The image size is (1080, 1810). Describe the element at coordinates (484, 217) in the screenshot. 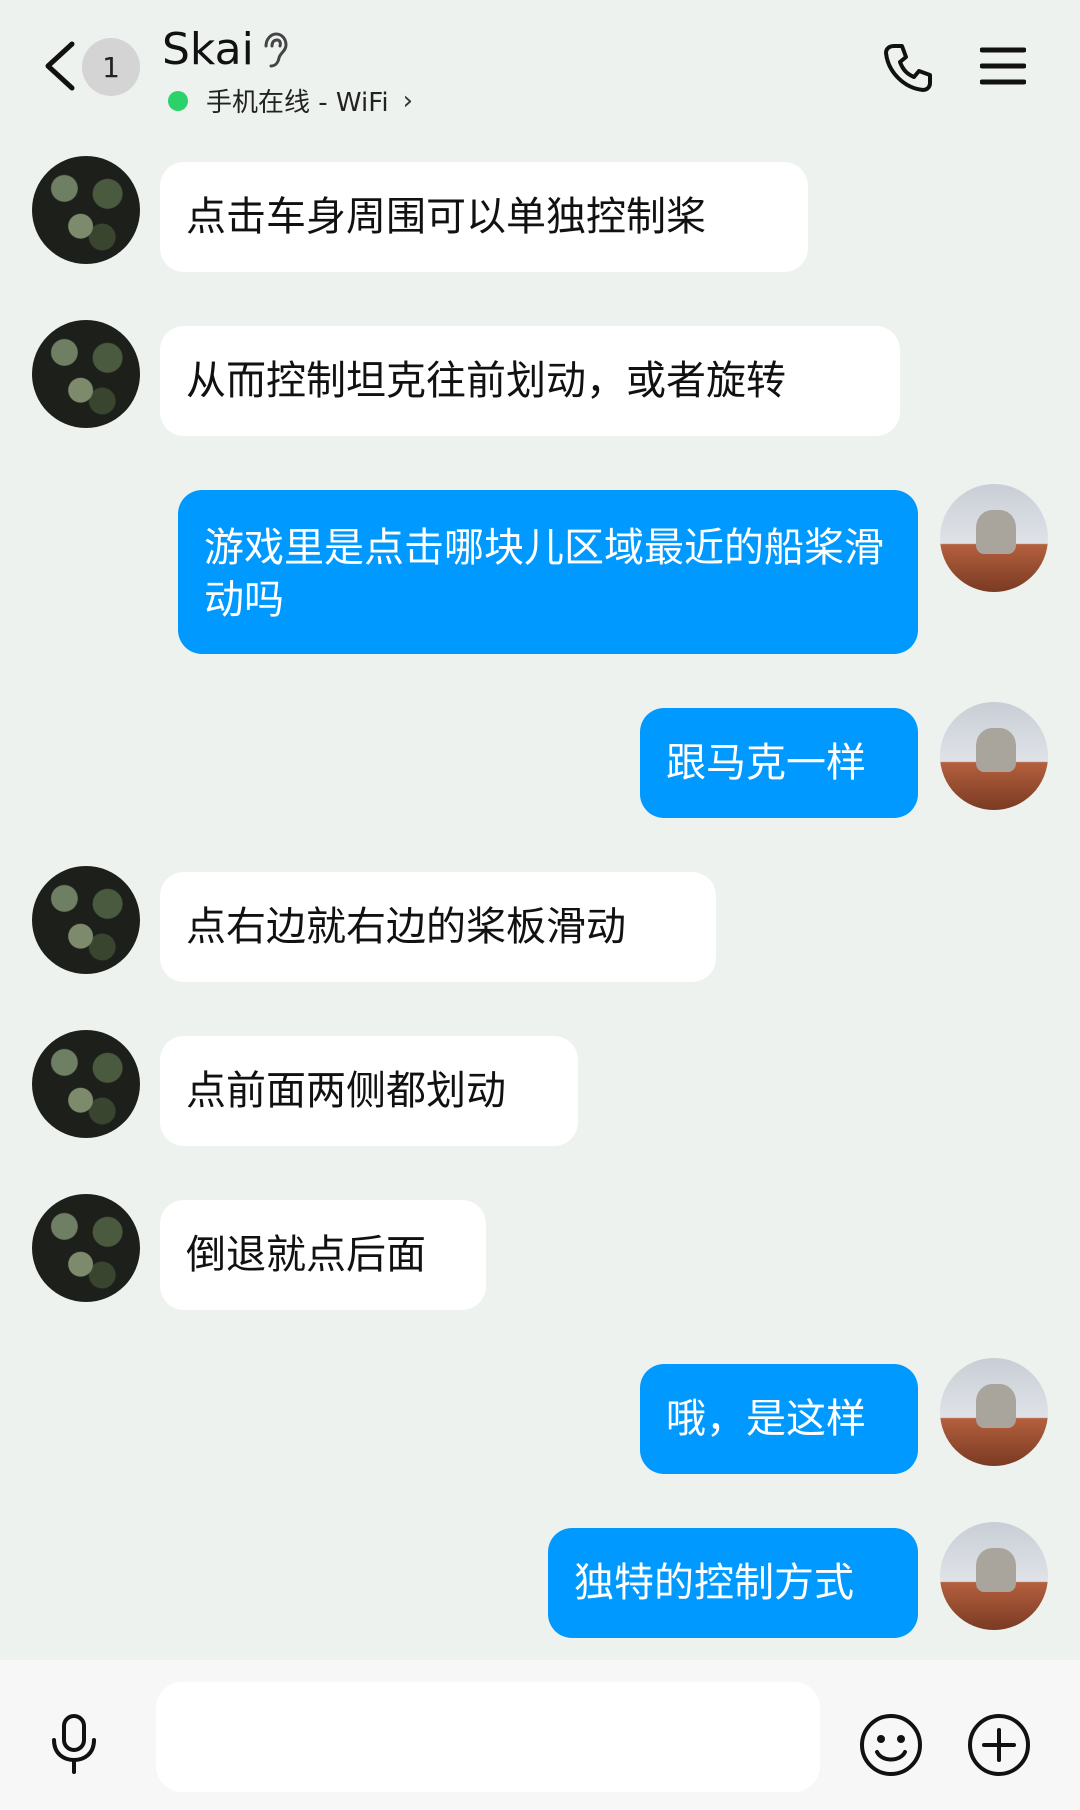

I see `message-bubble: 点击车身周围可以单独控制桨` at that location.